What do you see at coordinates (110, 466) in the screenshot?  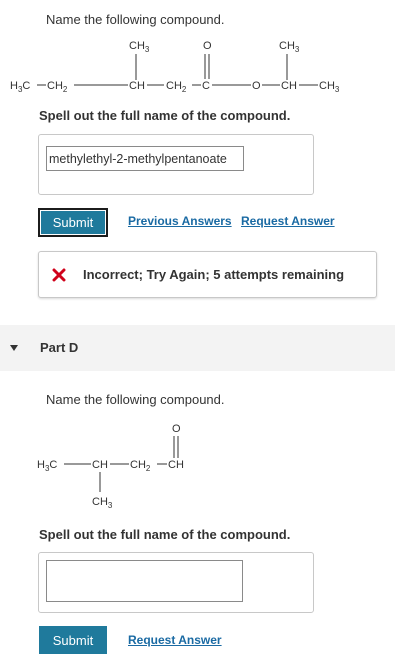 I see `part-d-structure: O H3C CH CH2 CH CH3` at bounding box center [110, 466].